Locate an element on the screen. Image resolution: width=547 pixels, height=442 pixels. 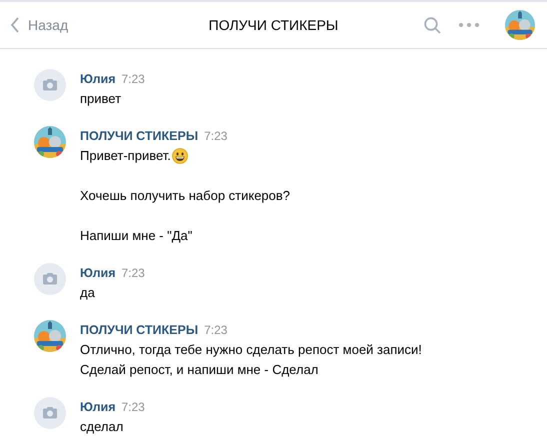
message-text: Отлично, тогда тебе нужно сделать репост моей записи! is located at coordinates (251, 350).